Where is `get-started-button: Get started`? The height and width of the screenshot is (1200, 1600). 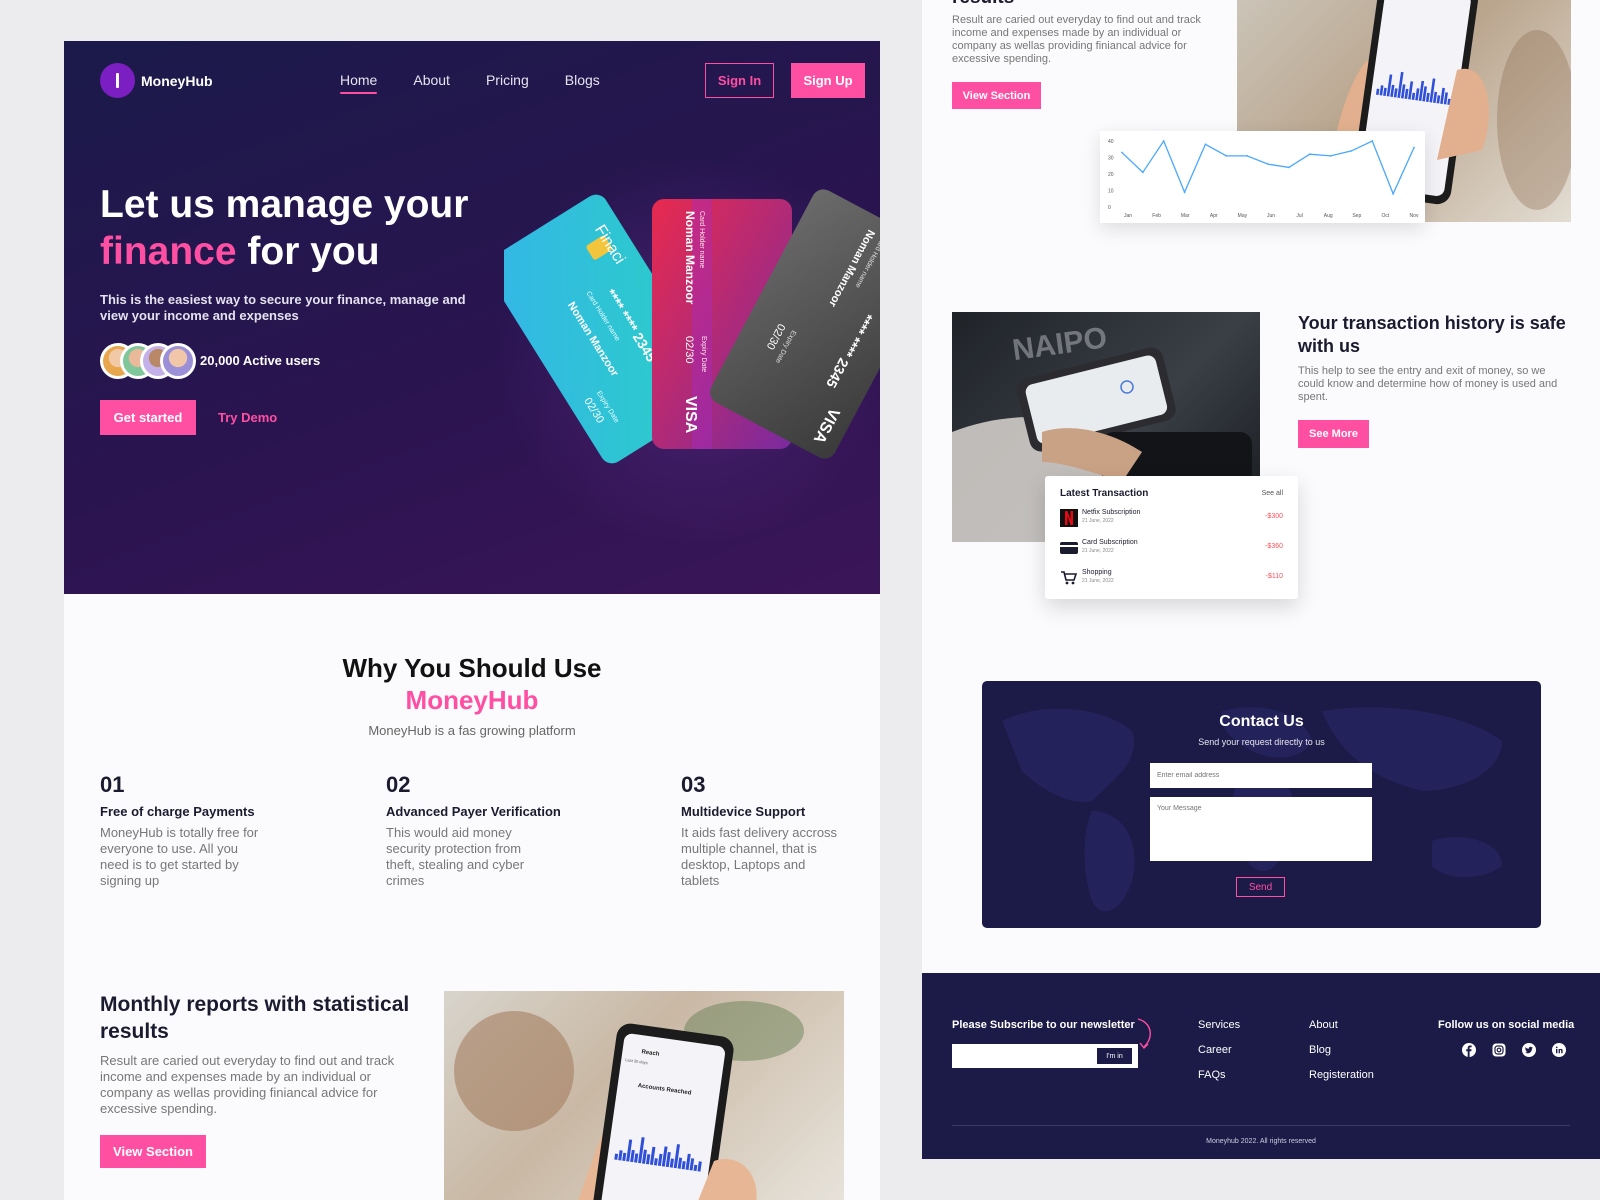 get-started-button: Get started is located at coordinates (148, 417).